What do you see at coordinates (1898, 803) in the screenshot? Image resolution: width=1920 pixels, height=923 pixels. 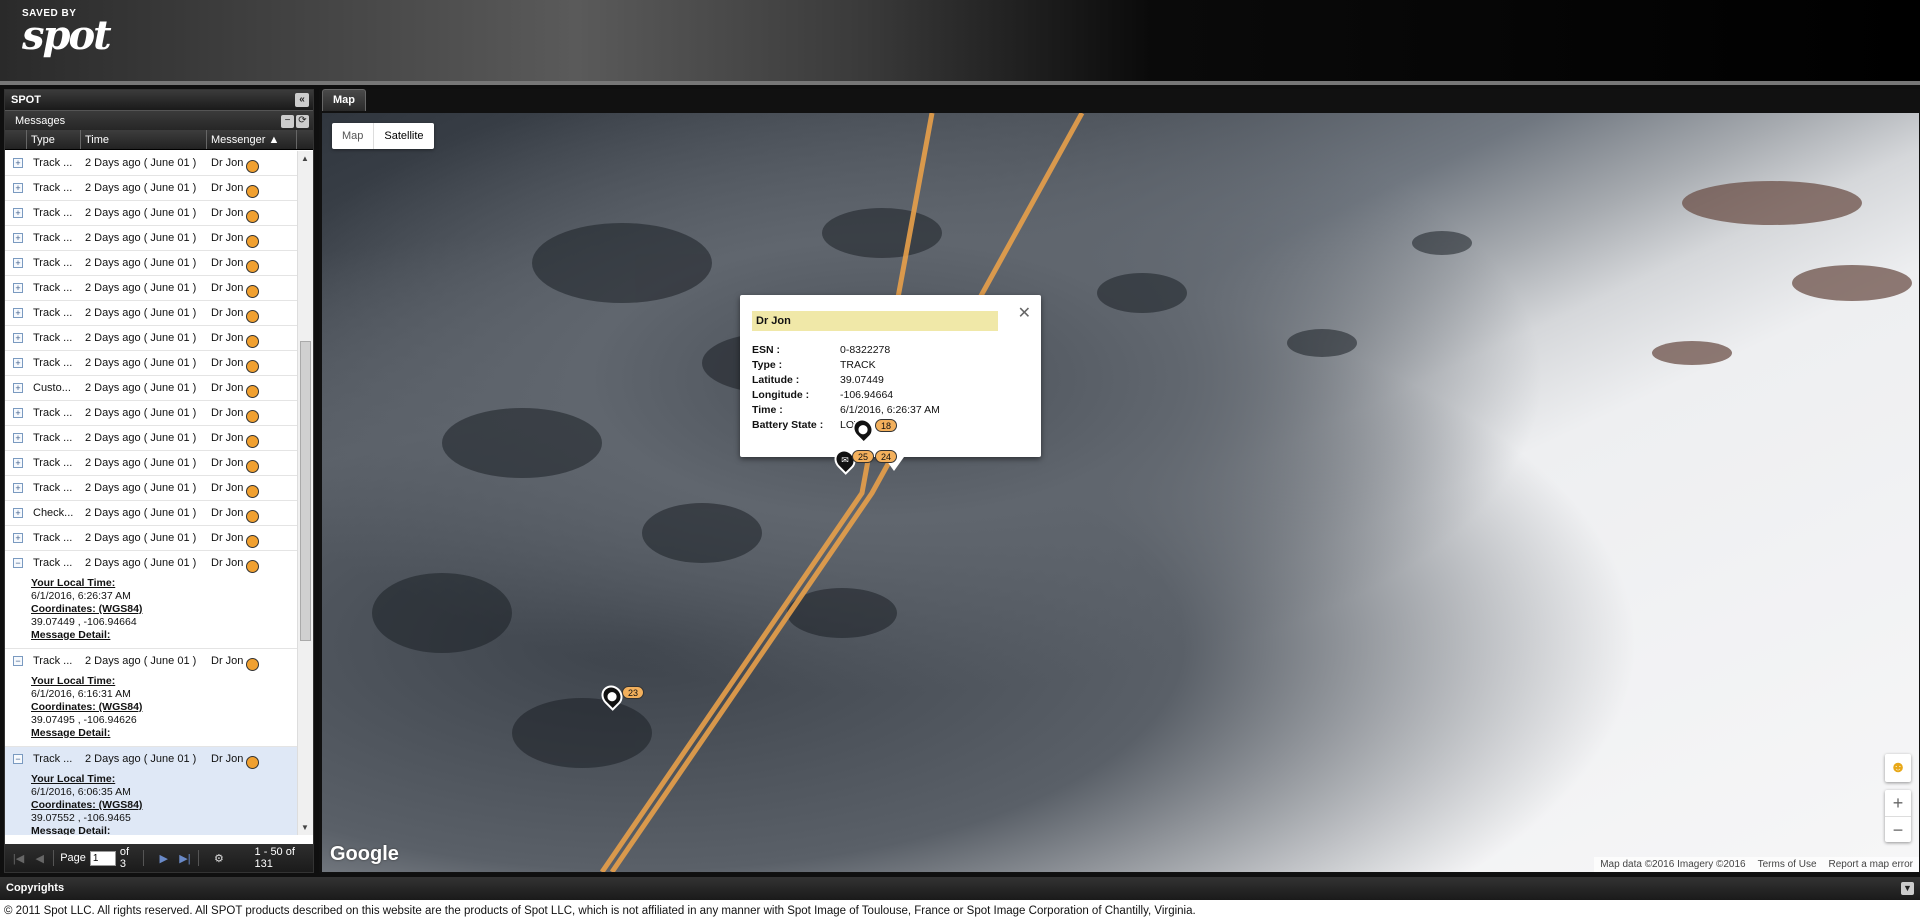 I see `zoom-in-button: +` at bounding box center [1898, 803].